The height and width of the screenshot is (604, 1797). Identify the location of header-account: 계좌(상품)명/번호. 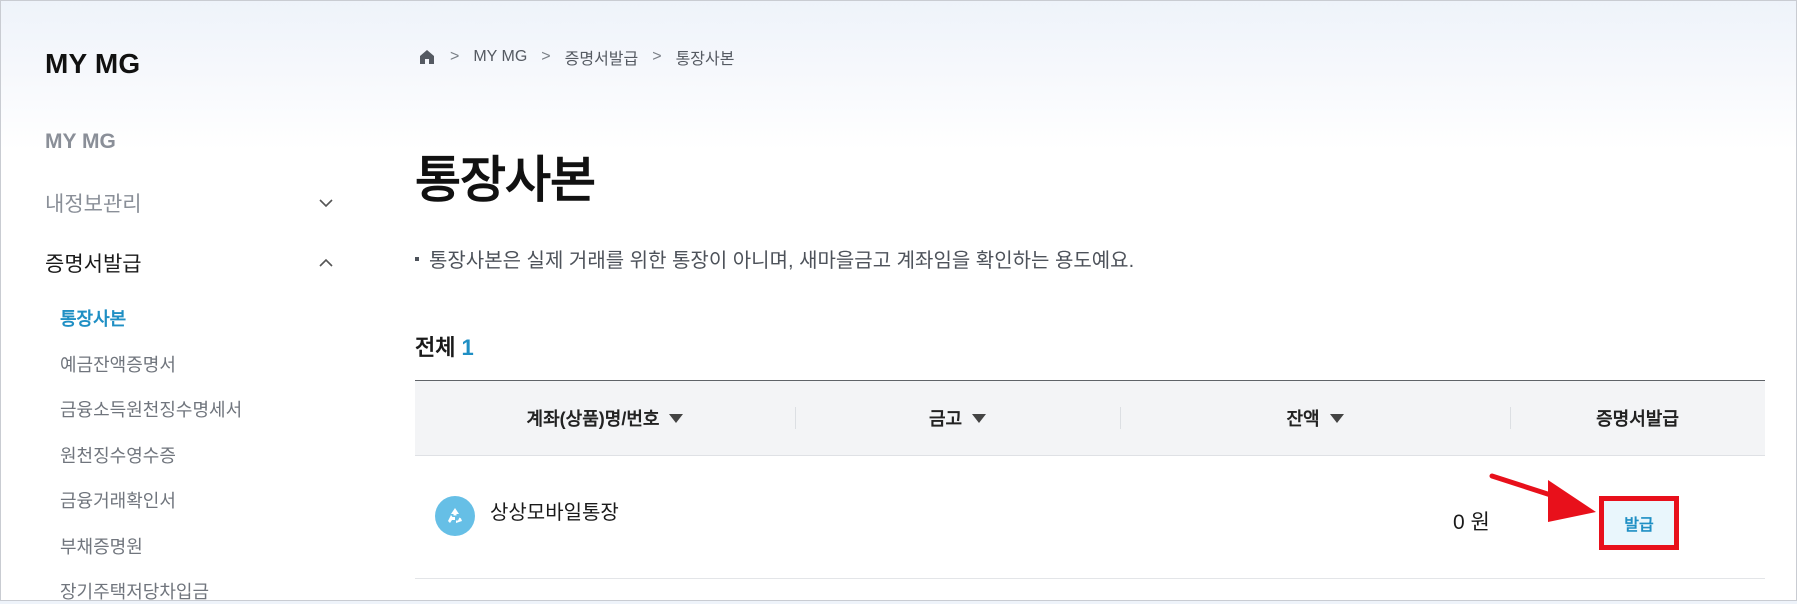
(605, 418).